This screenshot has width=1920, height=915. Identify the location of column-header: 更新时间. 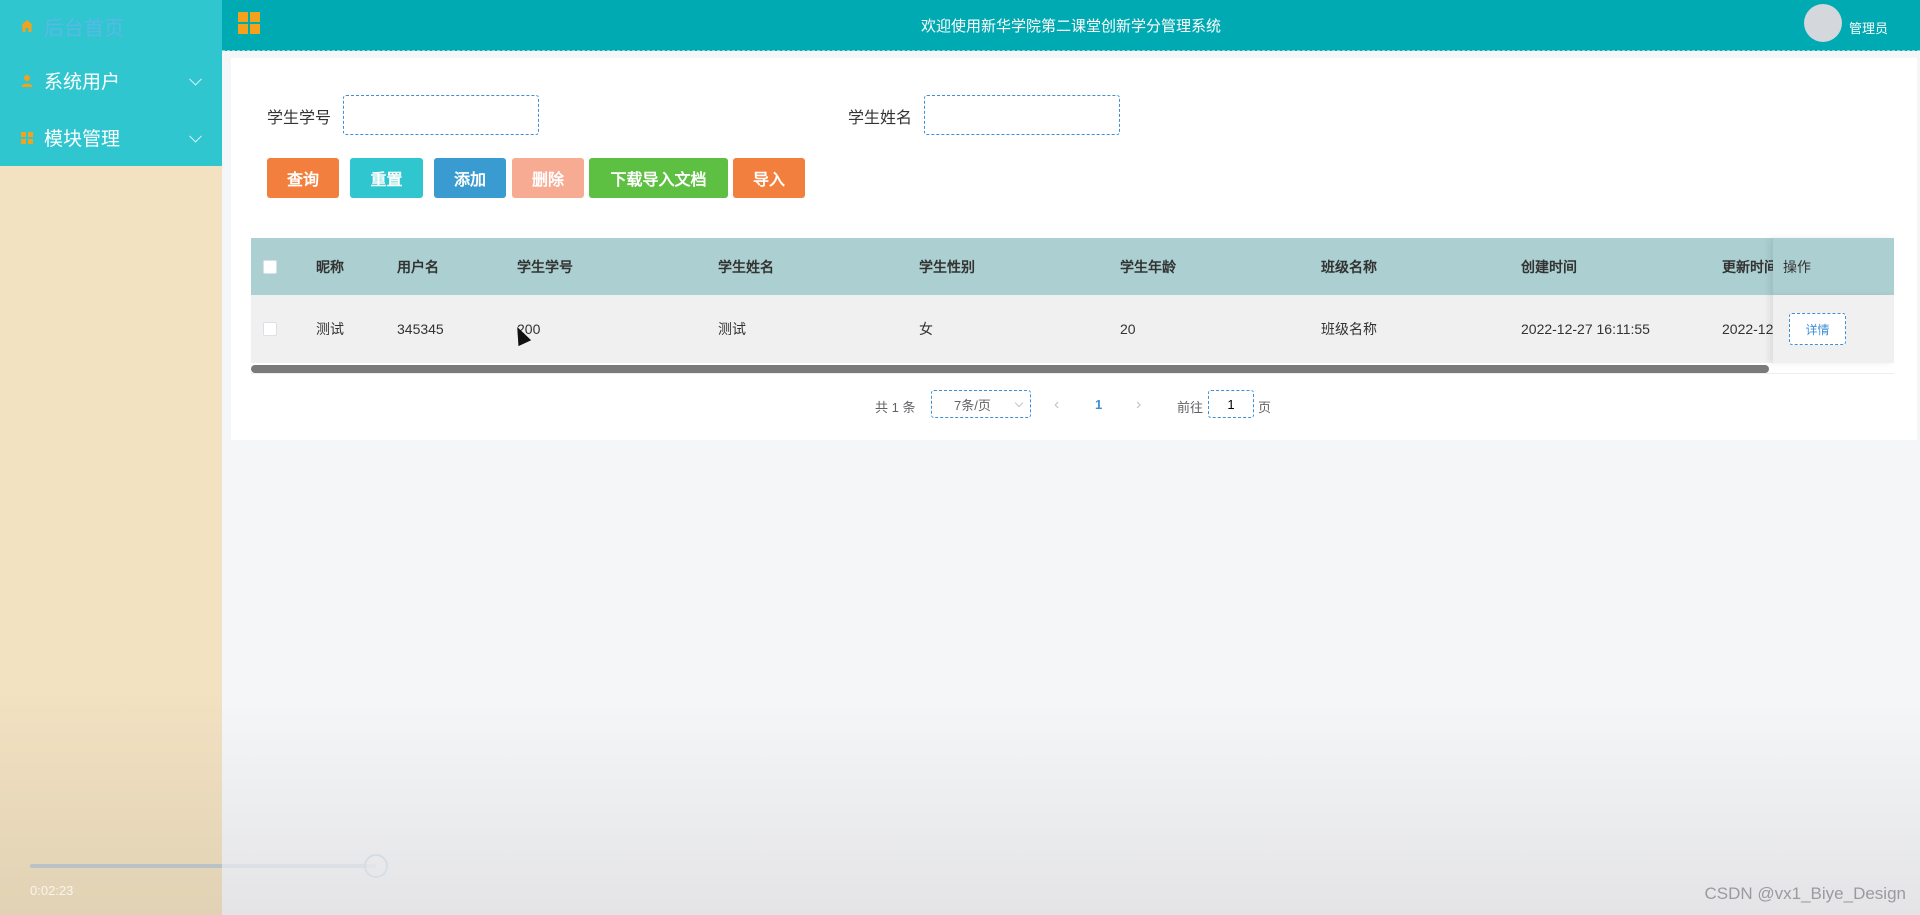
(1747, 266).